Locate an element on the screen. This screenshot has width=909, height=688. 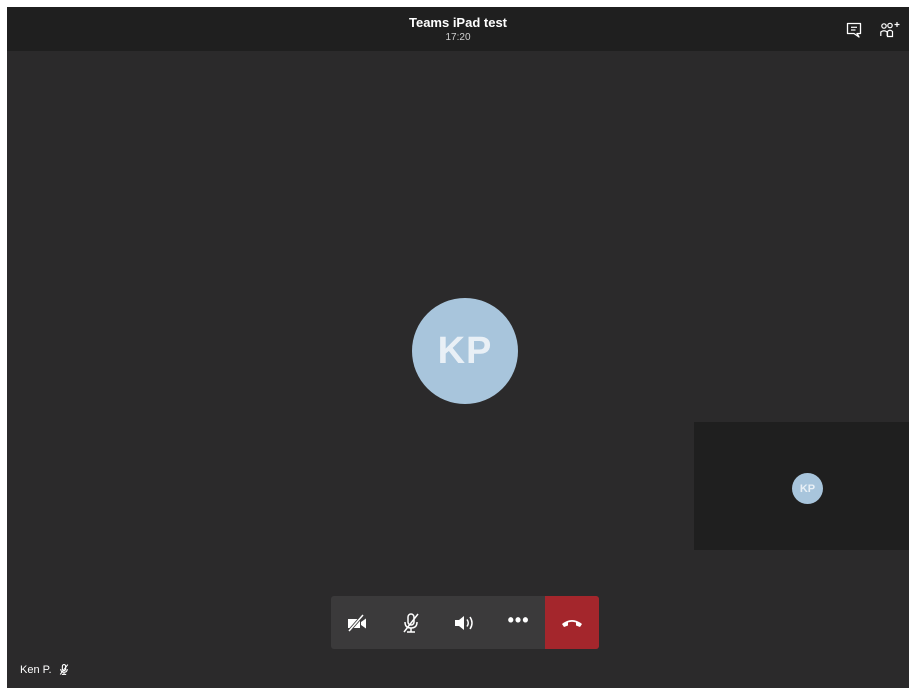
chat-button is located at coordinates (854, 30).